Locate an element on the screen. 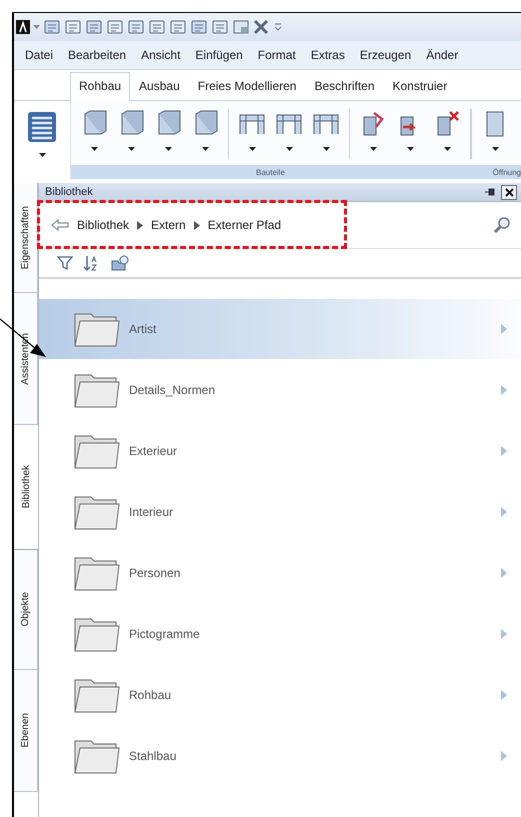  folder-row: Rohbau is located at coordinates (280, 695).